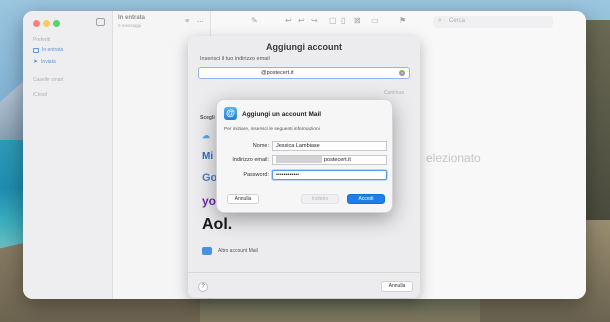 The width and height of the screenshot is (610, 322). I want to click on provider-microsoft: Mi, so click(207, 156).